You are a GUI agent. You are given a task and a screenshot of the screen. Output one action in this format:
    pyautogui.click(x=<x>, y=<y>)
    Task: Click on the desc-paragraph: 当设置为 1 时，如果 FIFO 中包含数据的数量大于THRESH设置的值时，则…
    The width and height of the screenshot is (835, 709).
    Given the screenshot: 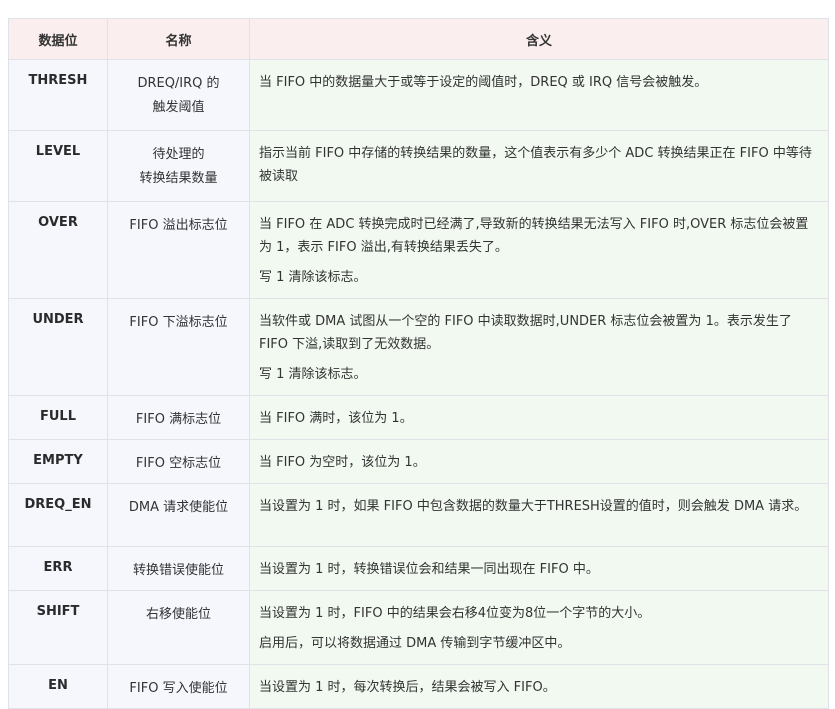 What is the action you would take?
    pyautogui.click(x=533, y=506)
    